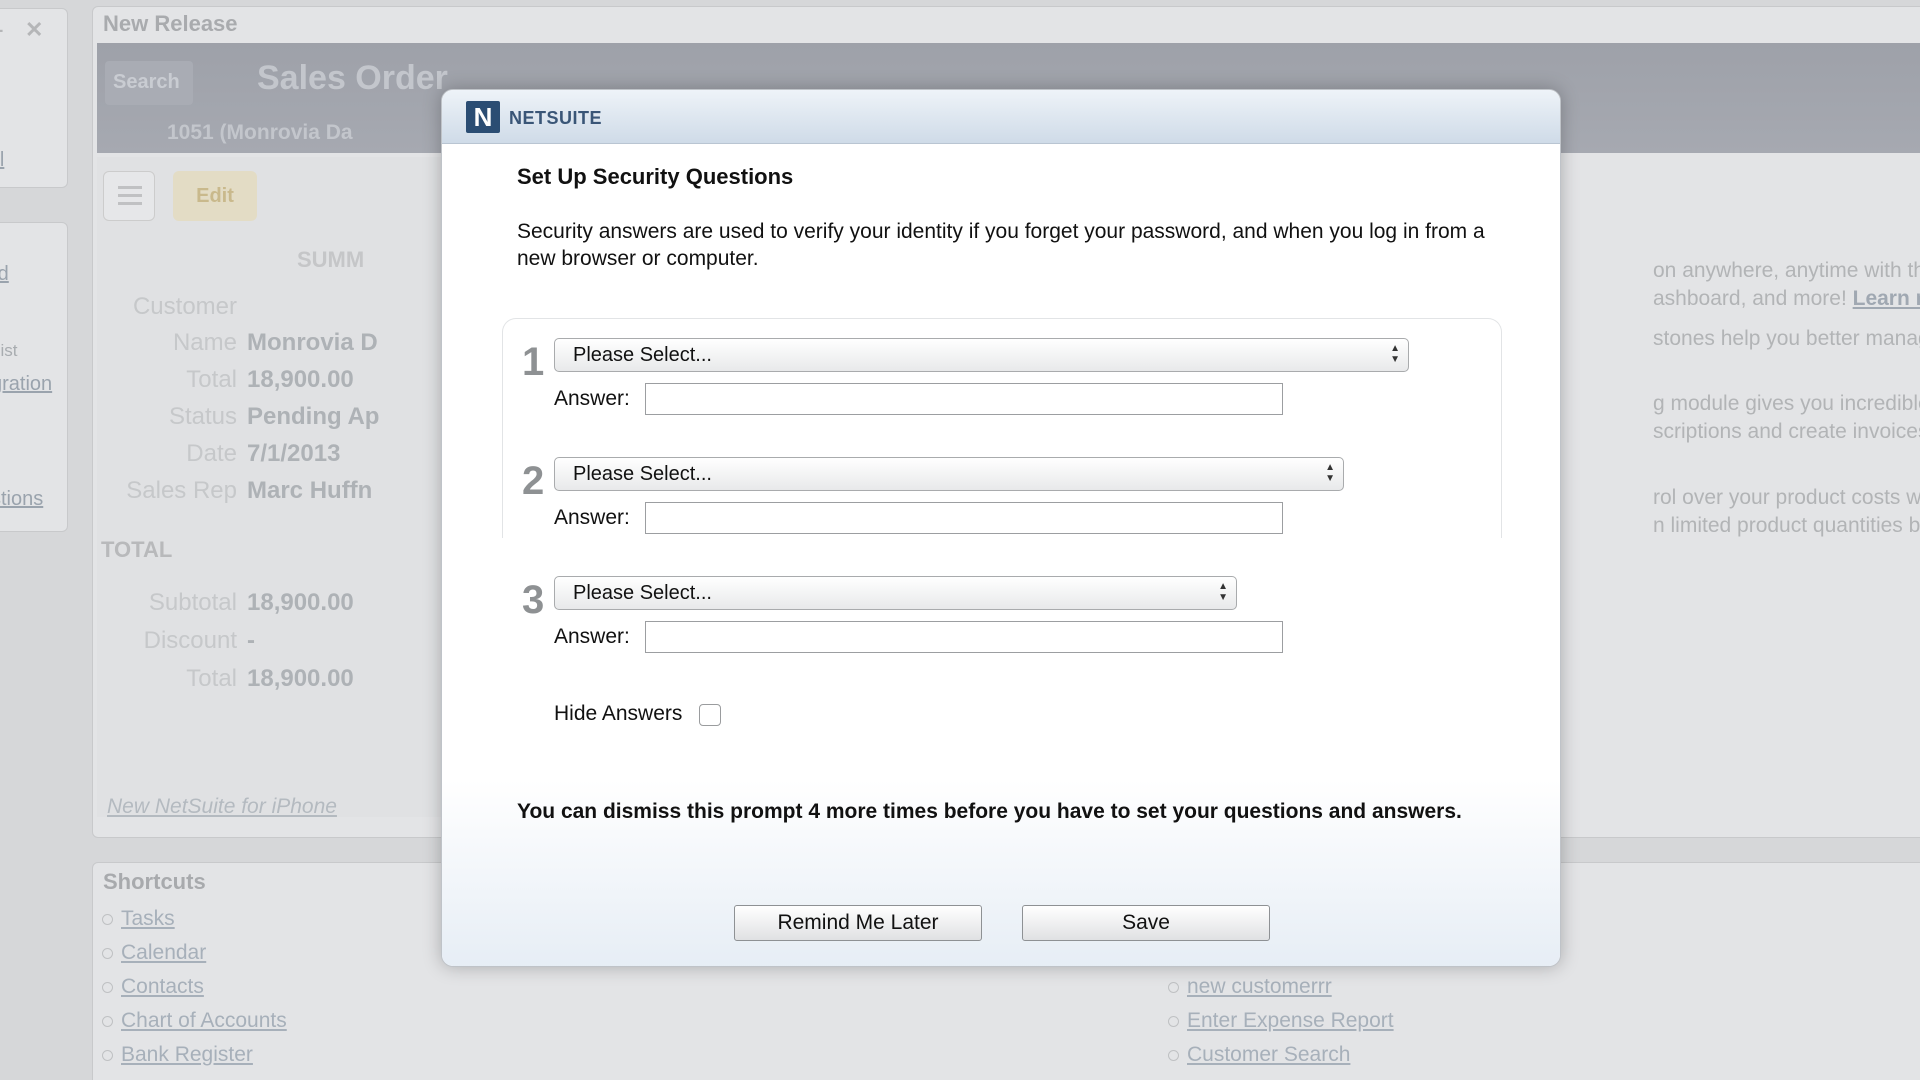 The image size is (1920, 1080). Describe the element at coordinates (211, 379) in the screenshot. I see `field-label: Total` at that location.